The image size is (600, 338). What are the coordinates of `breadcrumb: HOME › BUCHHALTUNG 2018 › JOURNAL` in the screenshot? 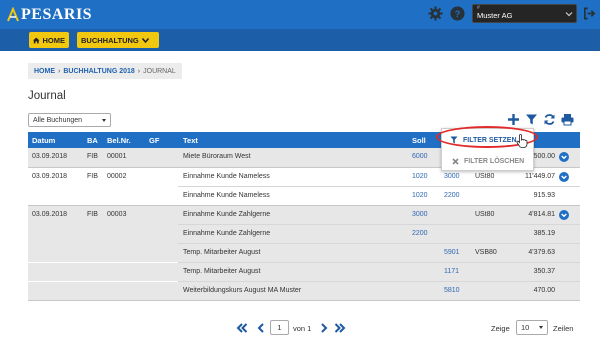 It's located at (105, 71).